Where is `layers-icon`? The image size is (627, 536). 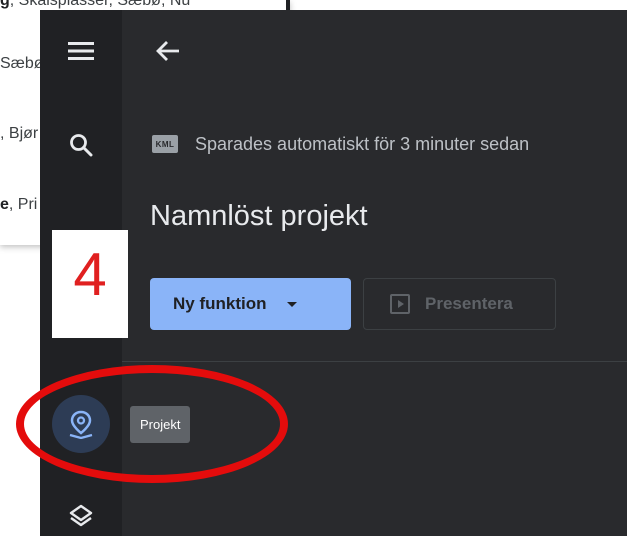 layers-icon is located at coordinates (81, 515).